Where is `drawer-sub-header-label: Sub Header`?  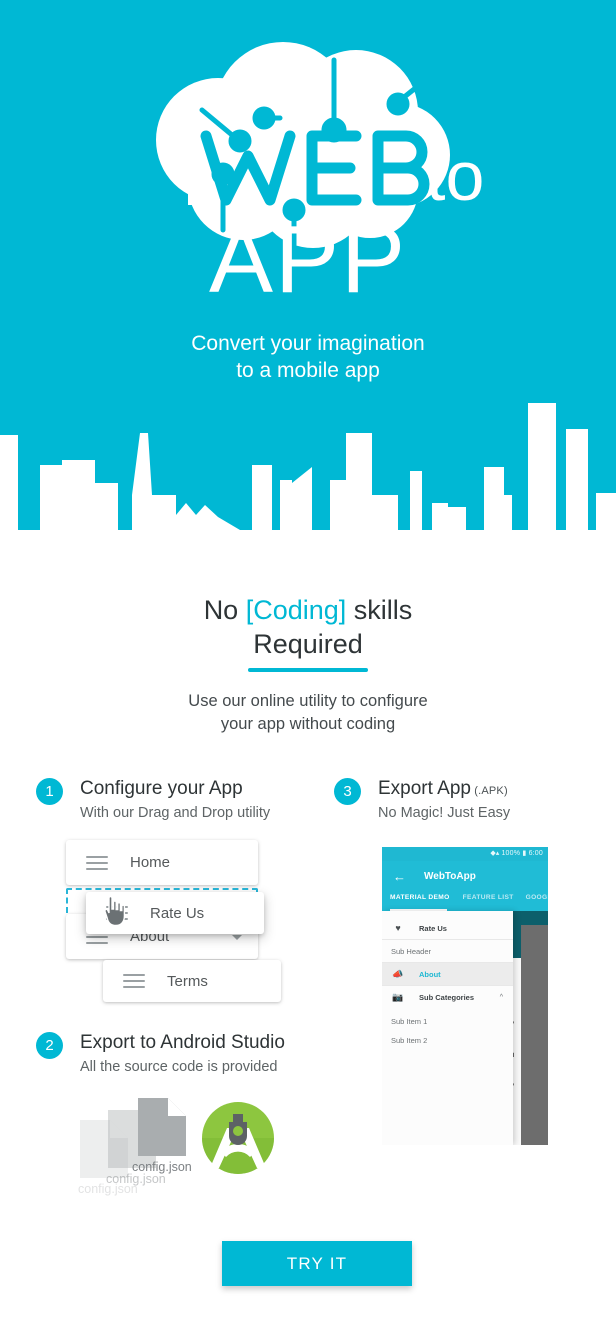
drawer-sub-header-label: Sub Header is located at coordinates (411, 951).